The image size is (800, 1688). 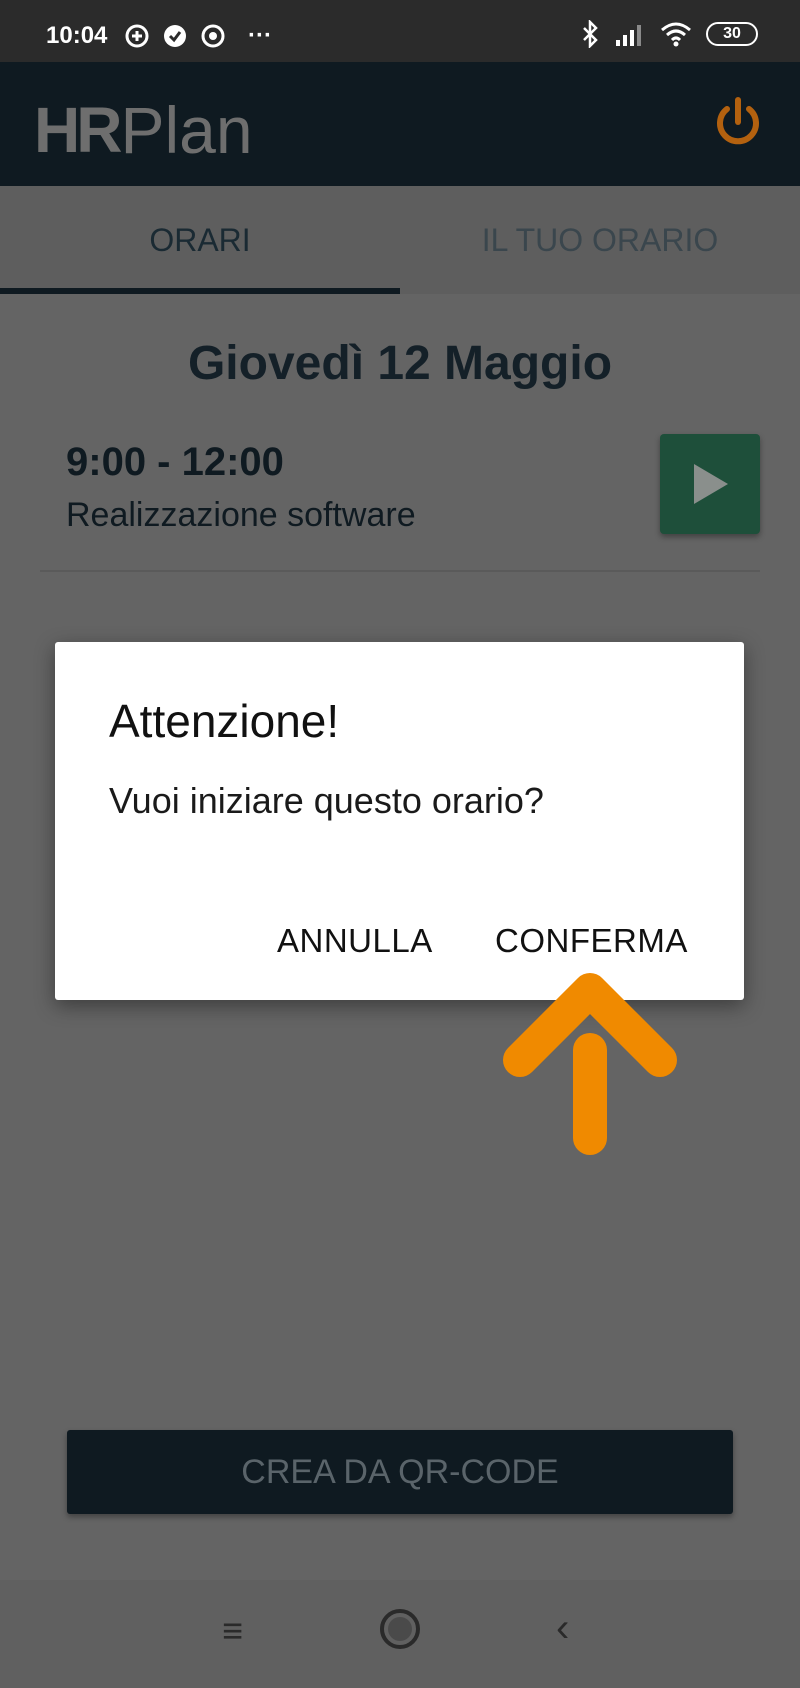 I want to click on menu-icon: ≡, so click(x=232, y=1631).